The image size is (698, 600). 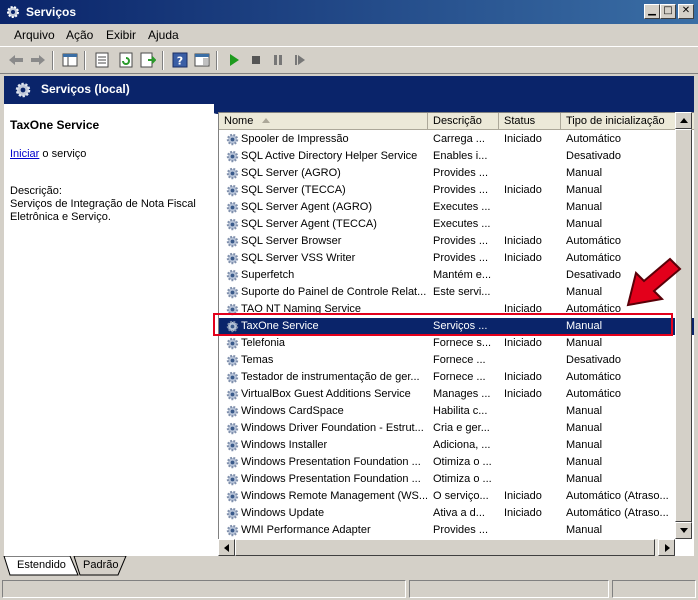 I want to click on scroll-down-button, so click(x=683, y=530).